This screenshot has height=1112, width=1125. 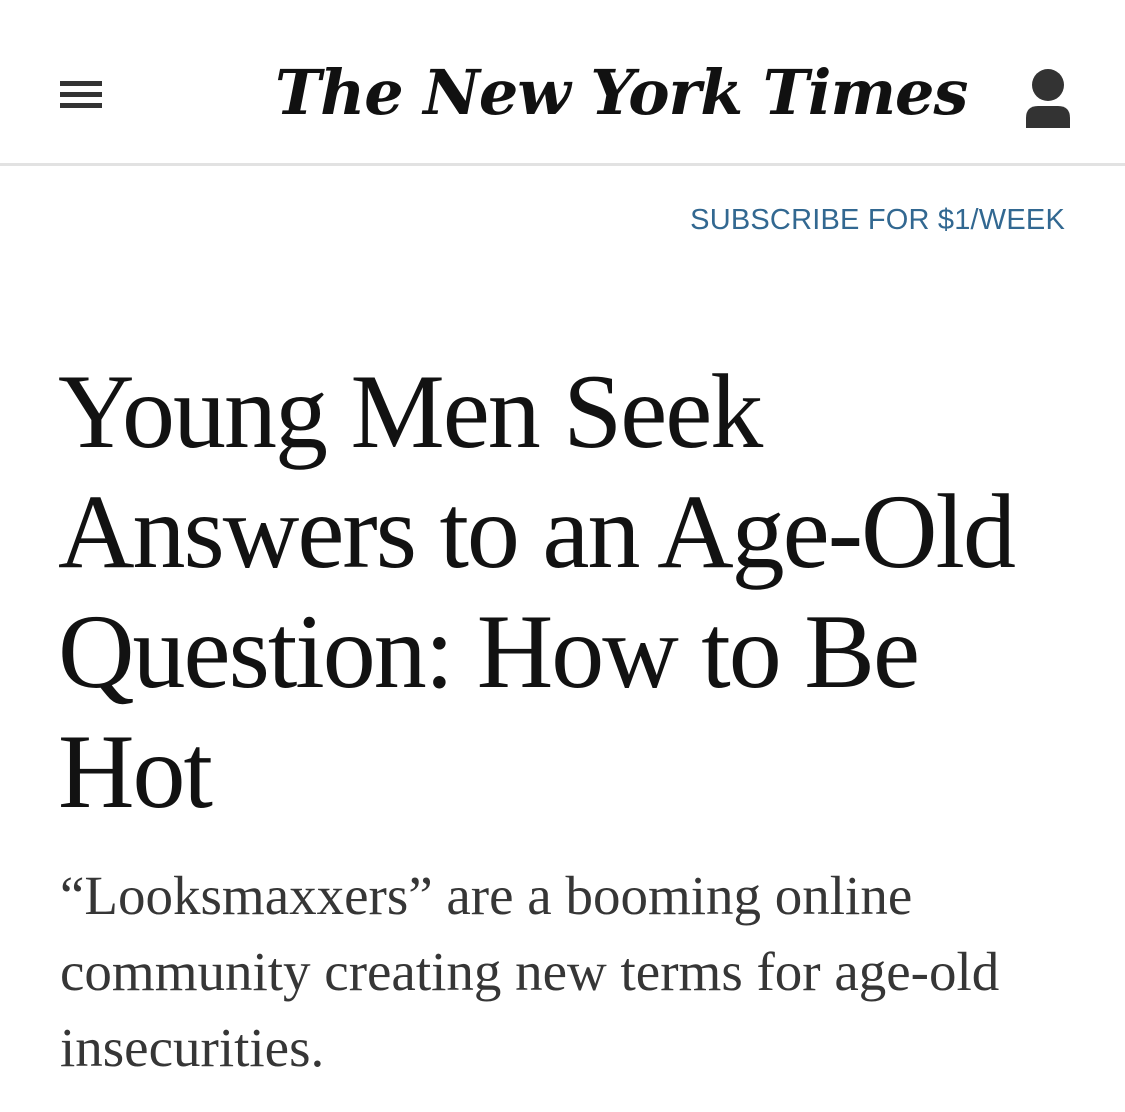 I want to click on account-button, so click(x=1048, y=98).